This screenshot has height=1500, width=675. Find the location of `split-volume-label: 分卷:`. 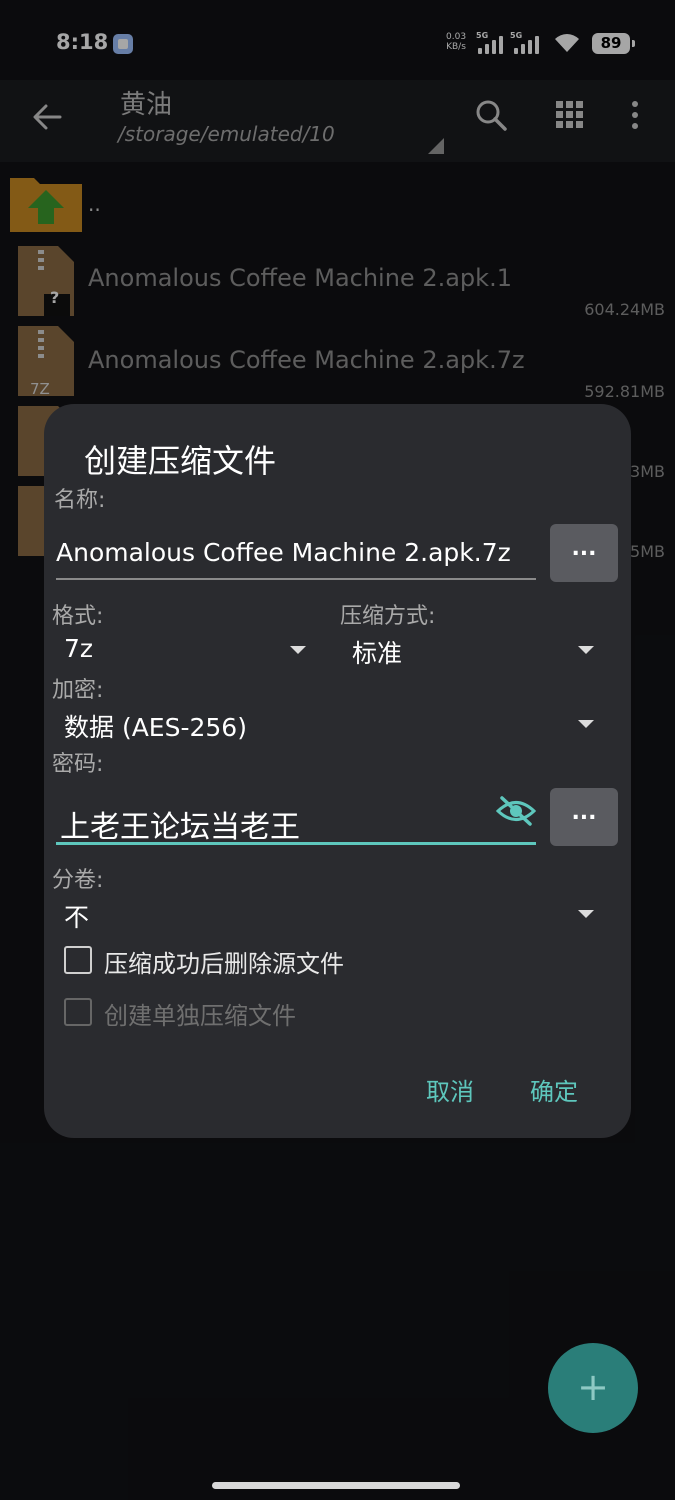

split-volume-label: 分卷: is located at coordinates (78, 880).